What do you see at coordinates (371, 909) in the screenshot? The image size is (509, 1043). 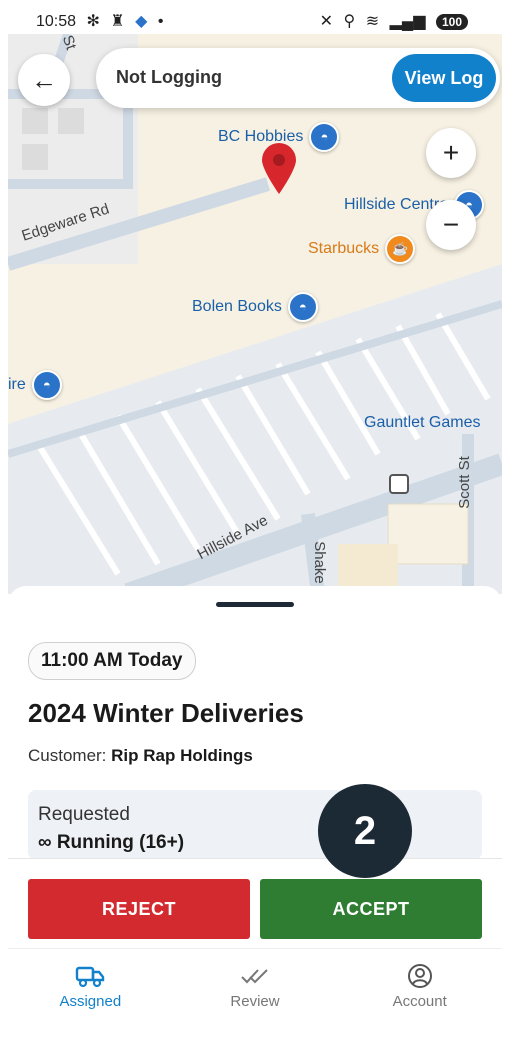 I see `accept-button: ACCEPT` at bounding box center [371, 909].